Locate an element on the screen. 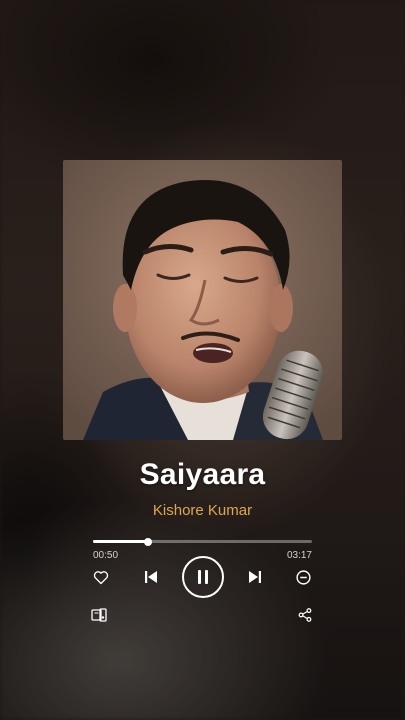 Image resolution: width=405 pixels, height=720 pixels. like-button is located at coordinates (101, 577).